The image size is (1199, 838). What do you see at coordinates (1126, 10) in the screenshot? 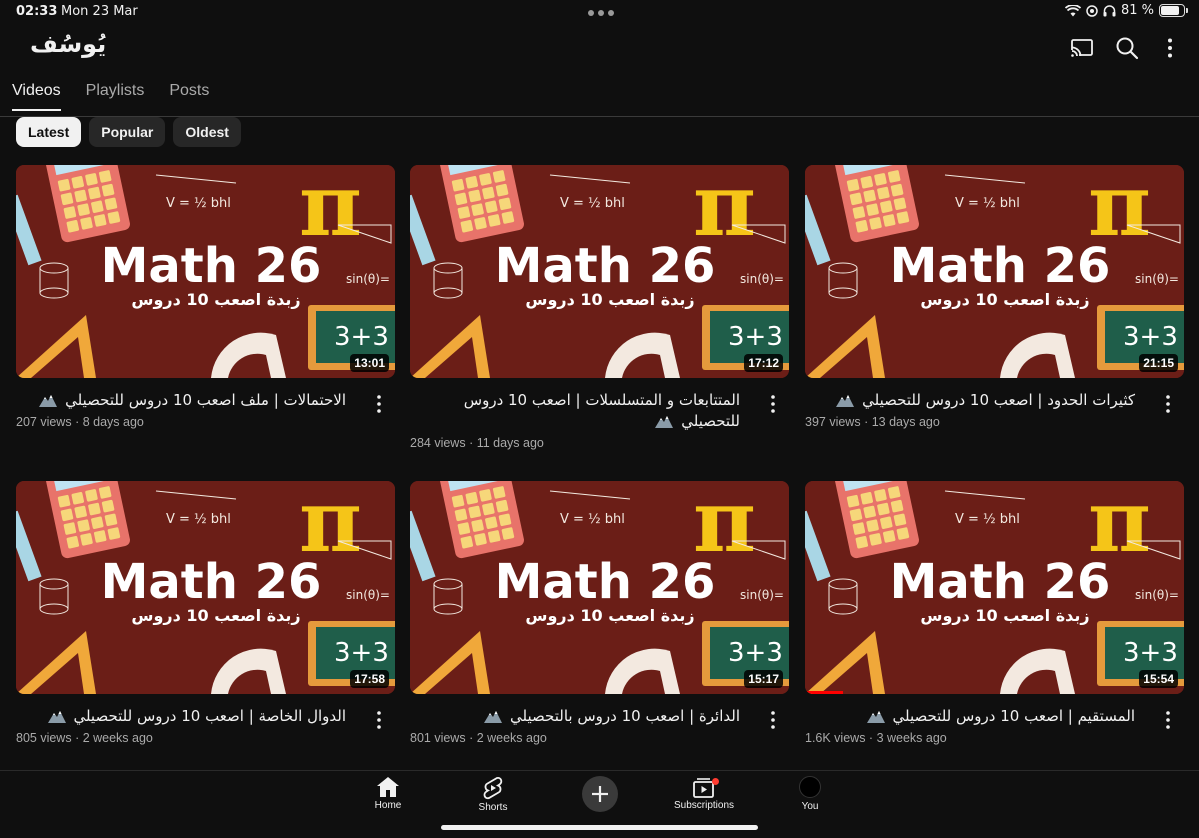
I see `status-right: 81 %` at bounding box center [1126, 10].